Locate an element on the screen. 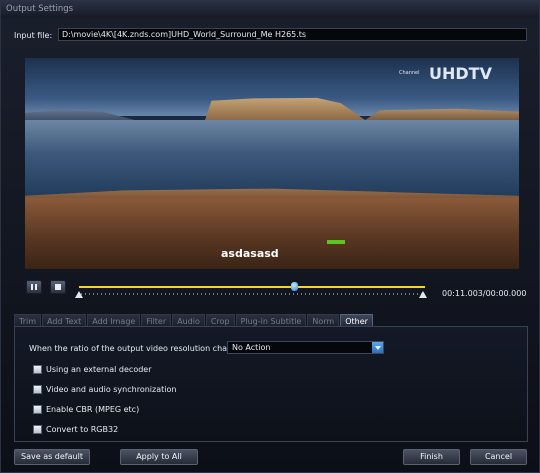 This screenshot has width=540, height=473. watermark-image is located at coordinates (336, 242).